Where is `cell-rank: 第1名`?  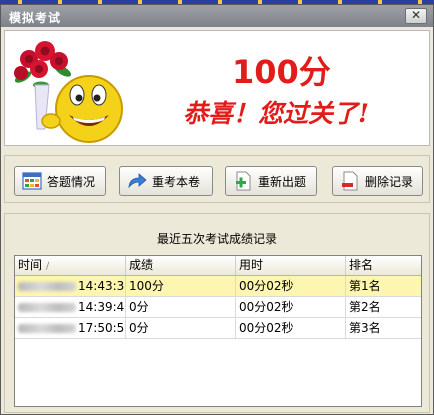
cell-rank: 第1名 is located at coordinates (365, 286).